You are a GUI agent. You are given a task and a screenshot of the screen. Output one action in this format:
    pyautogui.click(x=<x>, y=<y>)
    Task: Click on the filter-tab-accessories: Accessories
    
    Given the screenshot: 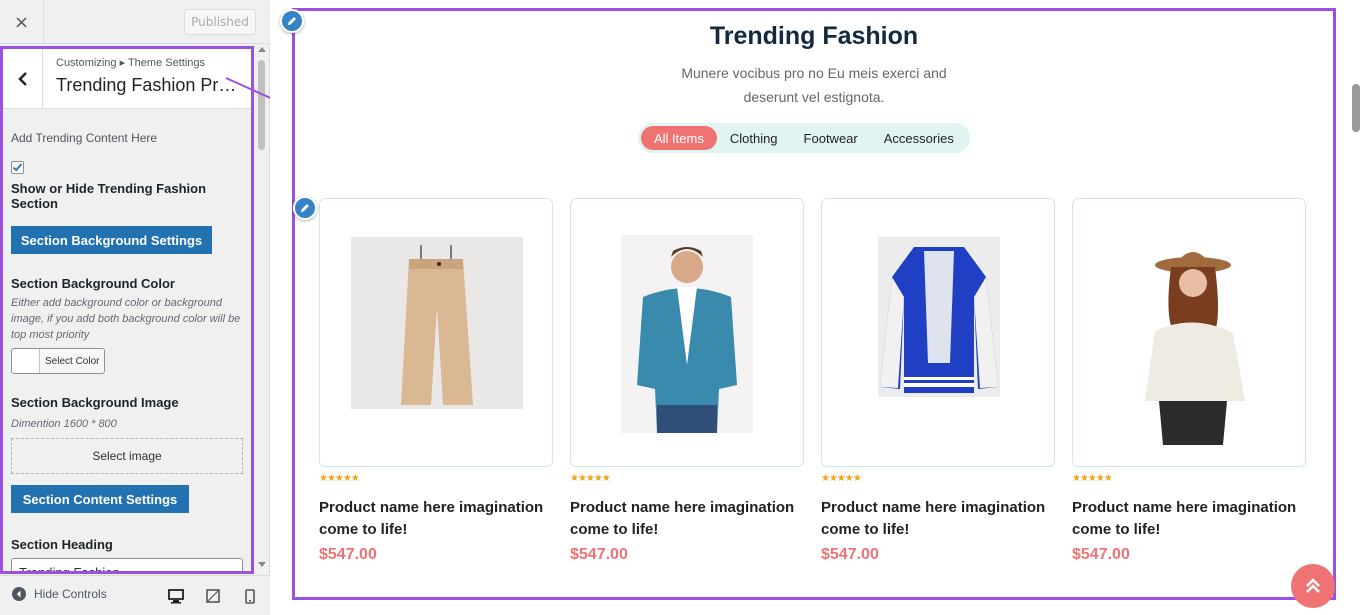 What is the action you would take?
    pyautogui.click(x=919, y=138)
    